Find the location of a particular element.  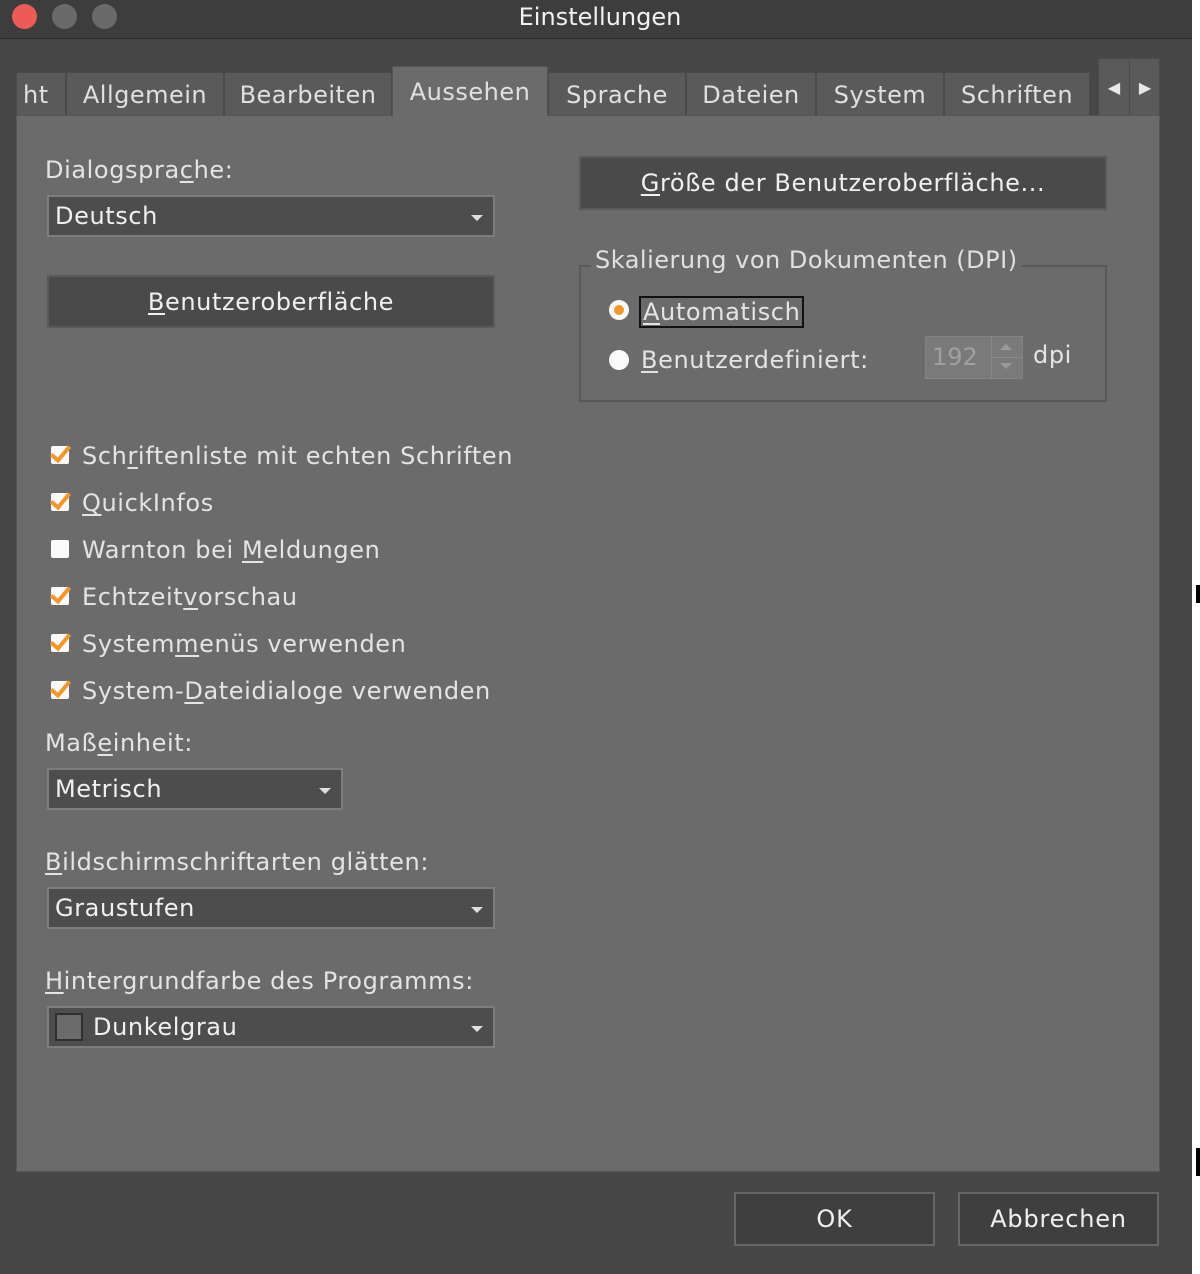

dialog-language-dropdown: Deutsch is located at coordinates (271, 216).